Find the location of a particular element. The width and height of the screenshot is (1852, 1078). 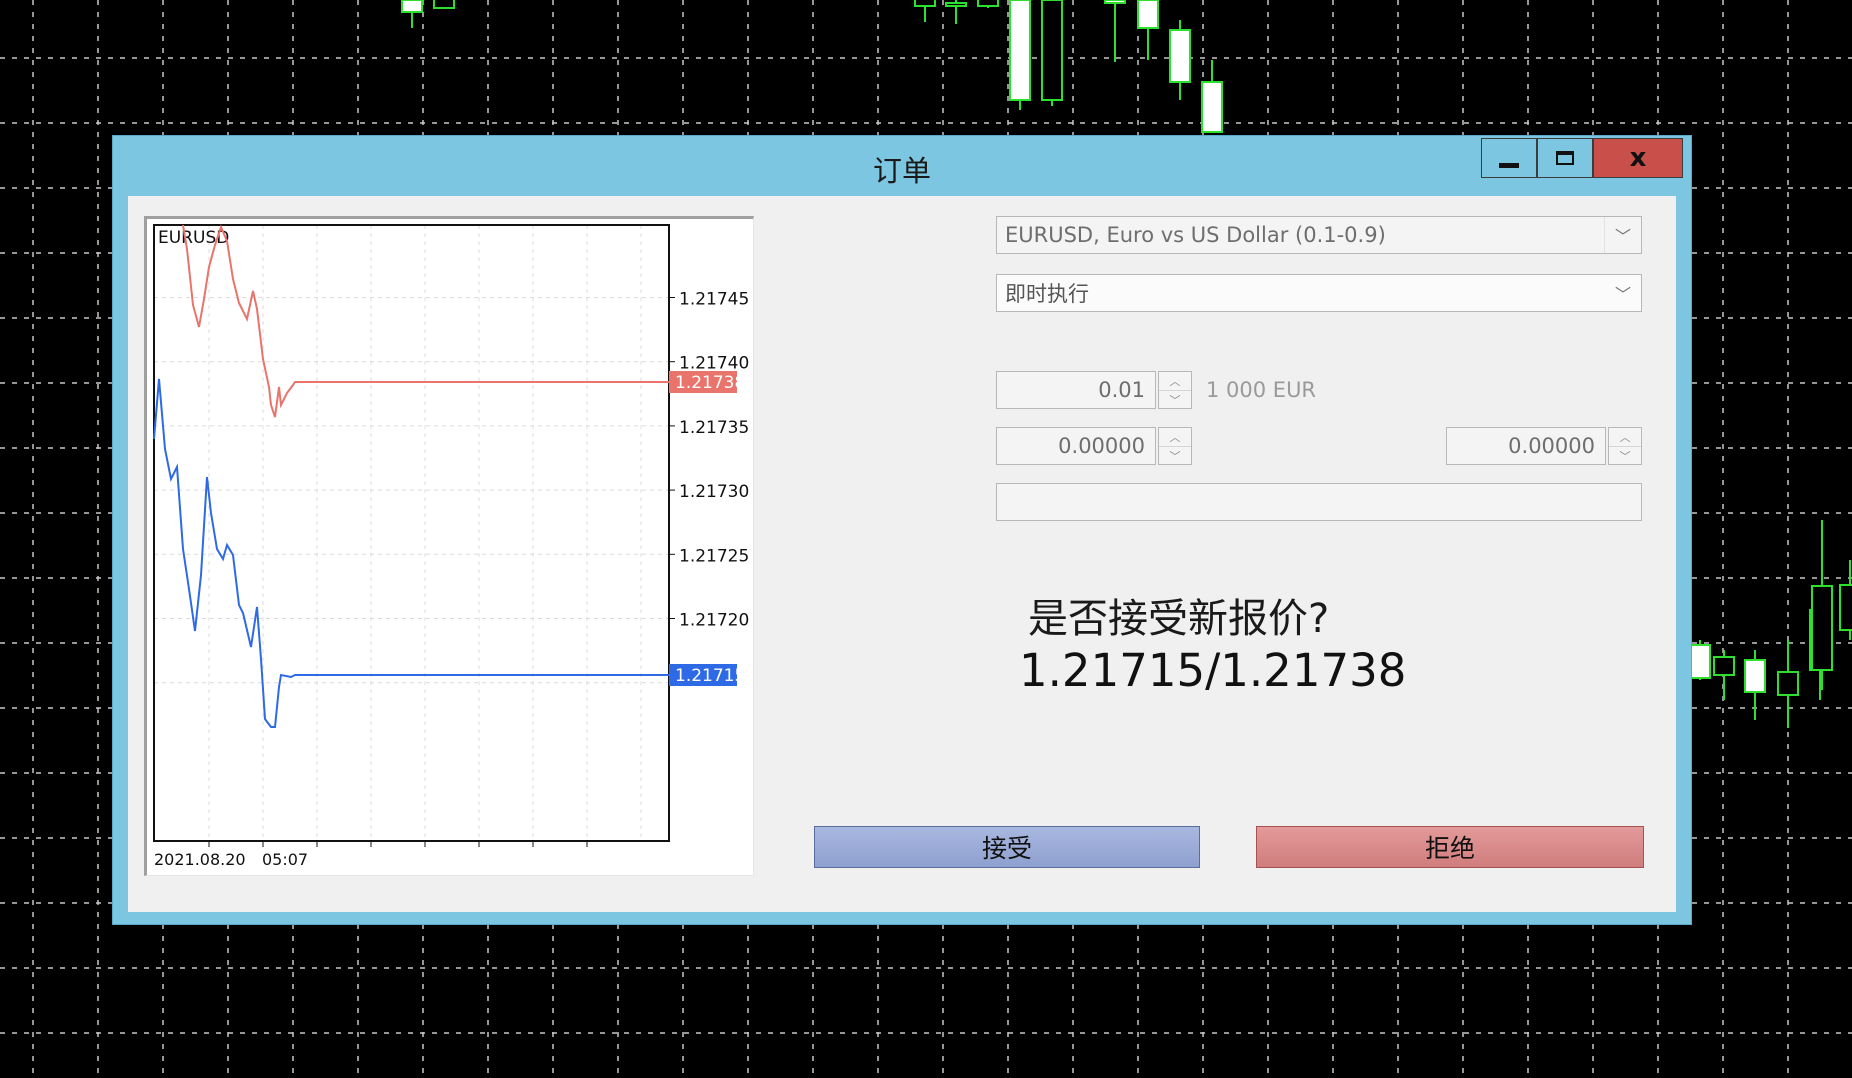

symbol-select: EURUSD, Euro vs US Dollar (0.1-0.9) ﹀ is located at coordinates (1319, 235).